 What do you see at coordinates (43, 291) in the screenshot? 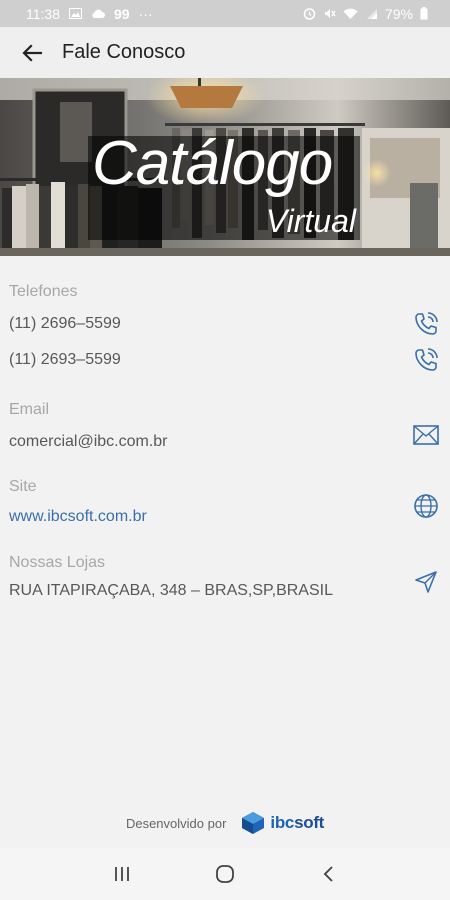
I see `phones-label: Telefones` at bounding box center [43, 291].